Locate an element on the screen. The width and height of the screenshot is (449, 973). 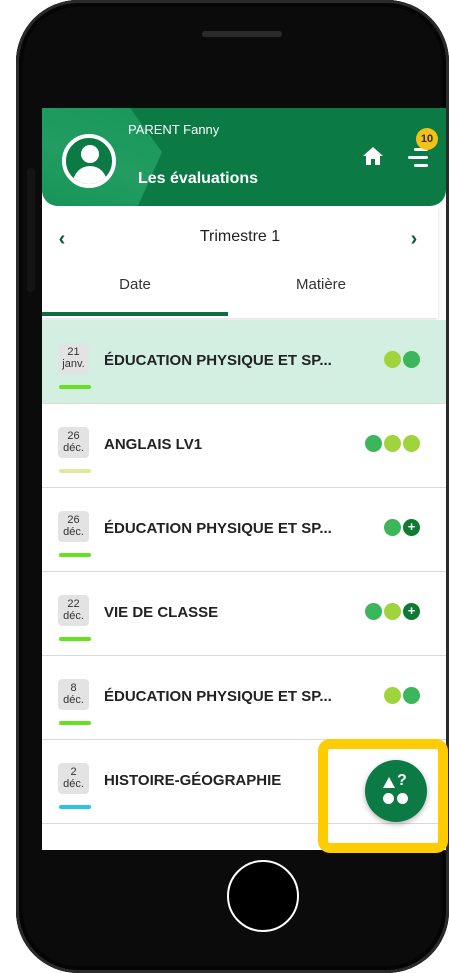
home-icon is located at coordinates (373, 156).